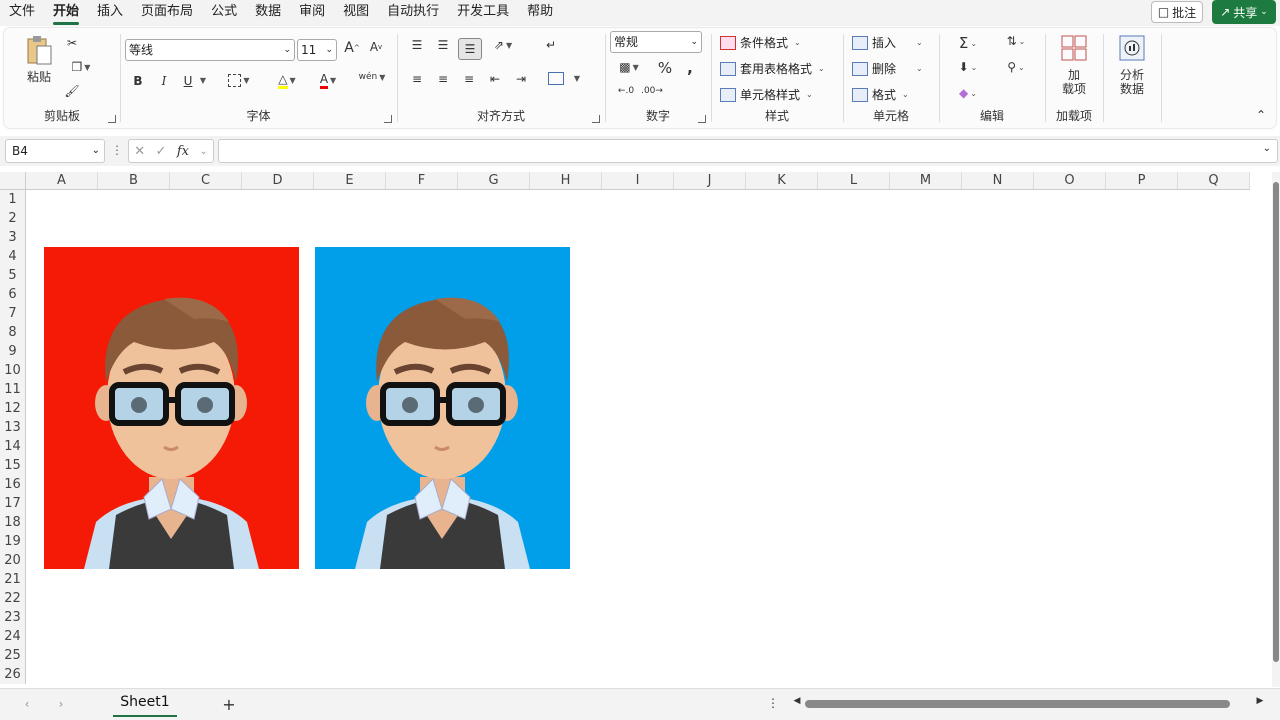  Describe the element at coordinates (12, 579) in the screenshot. I see `row-header: 21` at that location.